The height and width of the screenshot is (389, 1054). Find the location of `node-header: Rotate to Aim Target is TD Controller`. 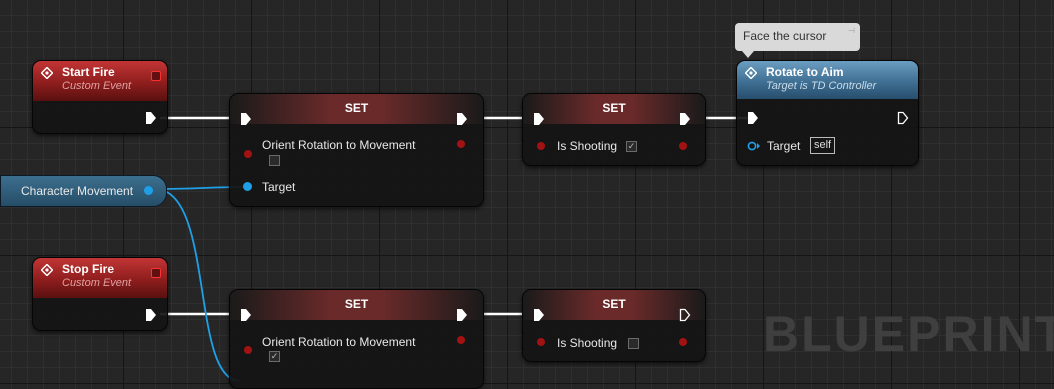

node-header: Rotate to Aim Target is TD Controller is located at coordinates (827, 80).